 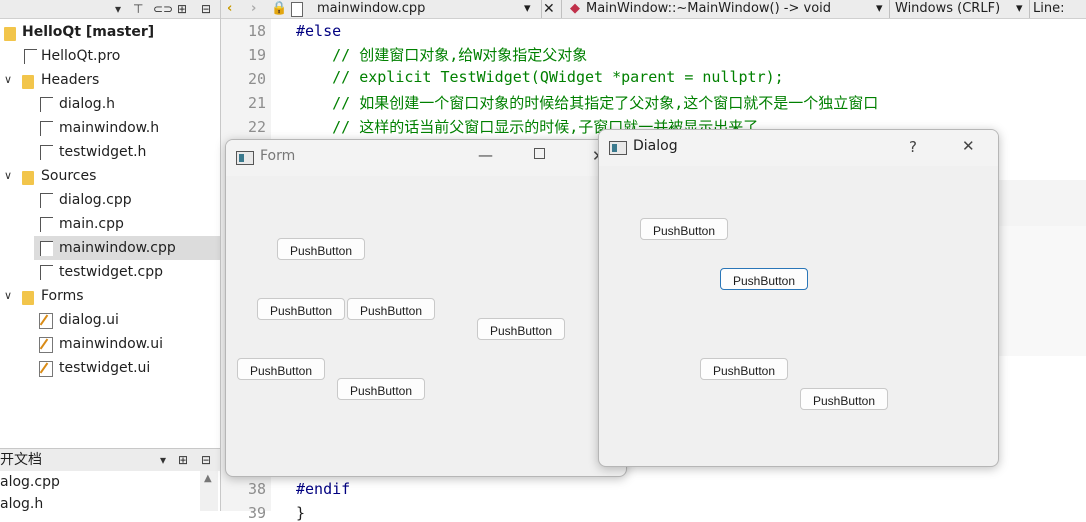 What do you see at coordinates (62, 296) in the screenshot?
I see `tree-item-label: Forms` at bounding box center [62, 296].